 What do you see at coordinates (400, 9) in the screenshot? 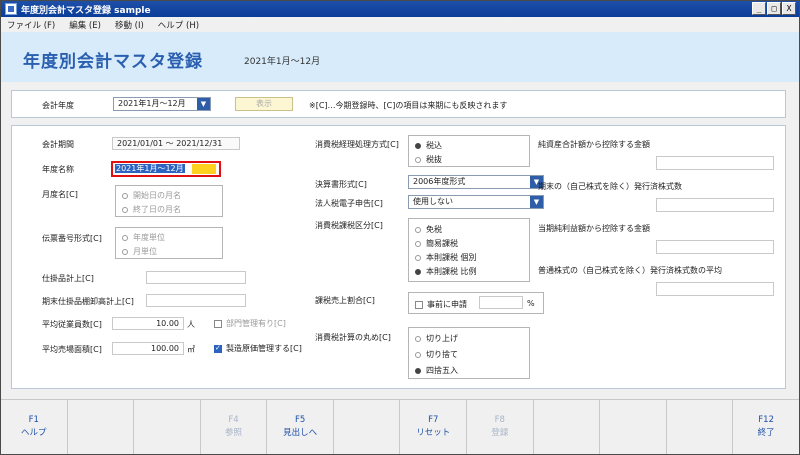
I see `title-bar: 年度別会計マスタ登録 sample _ □ X` at bounding box center [400, 9].